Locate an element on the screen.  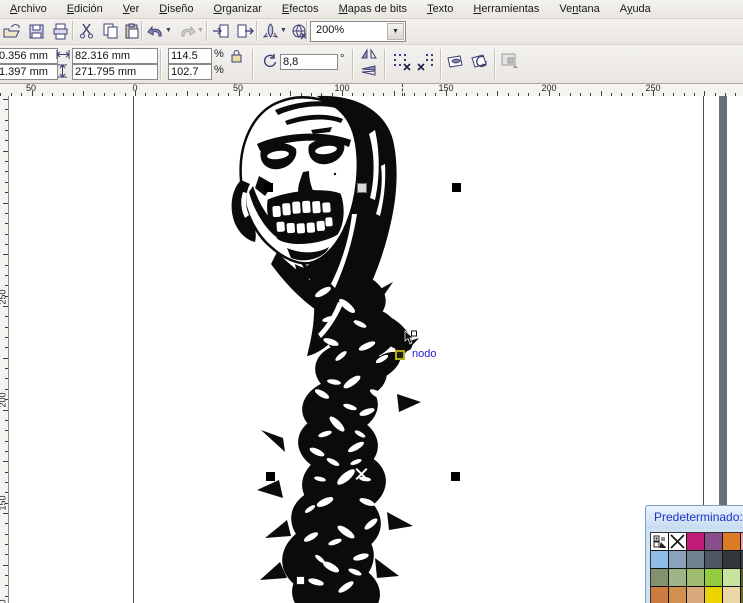
menu-mapas-de-bits: Mapas de bits is located at coordinates (373, 9).